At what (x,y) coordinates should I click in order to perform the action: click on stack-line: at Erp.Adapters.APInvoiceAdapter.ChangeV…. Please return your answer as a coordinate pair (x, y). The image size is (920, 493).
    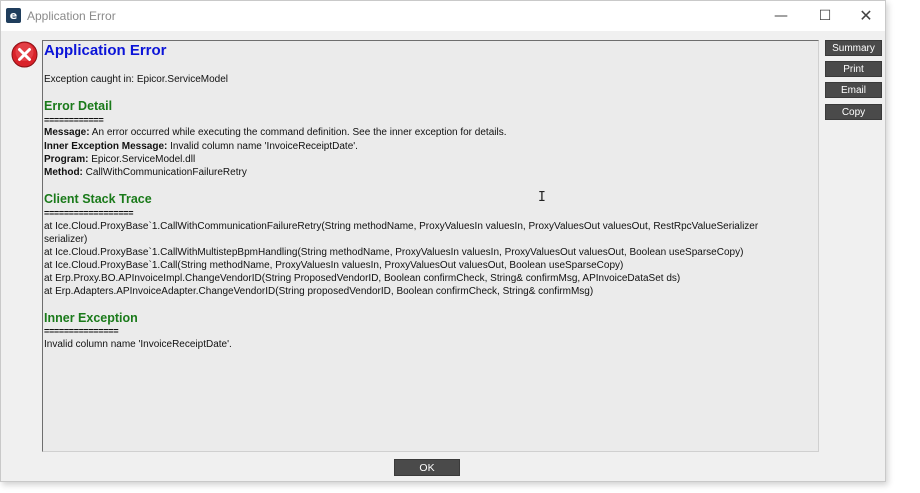
    Looking at the image, I should click on (319, 291).